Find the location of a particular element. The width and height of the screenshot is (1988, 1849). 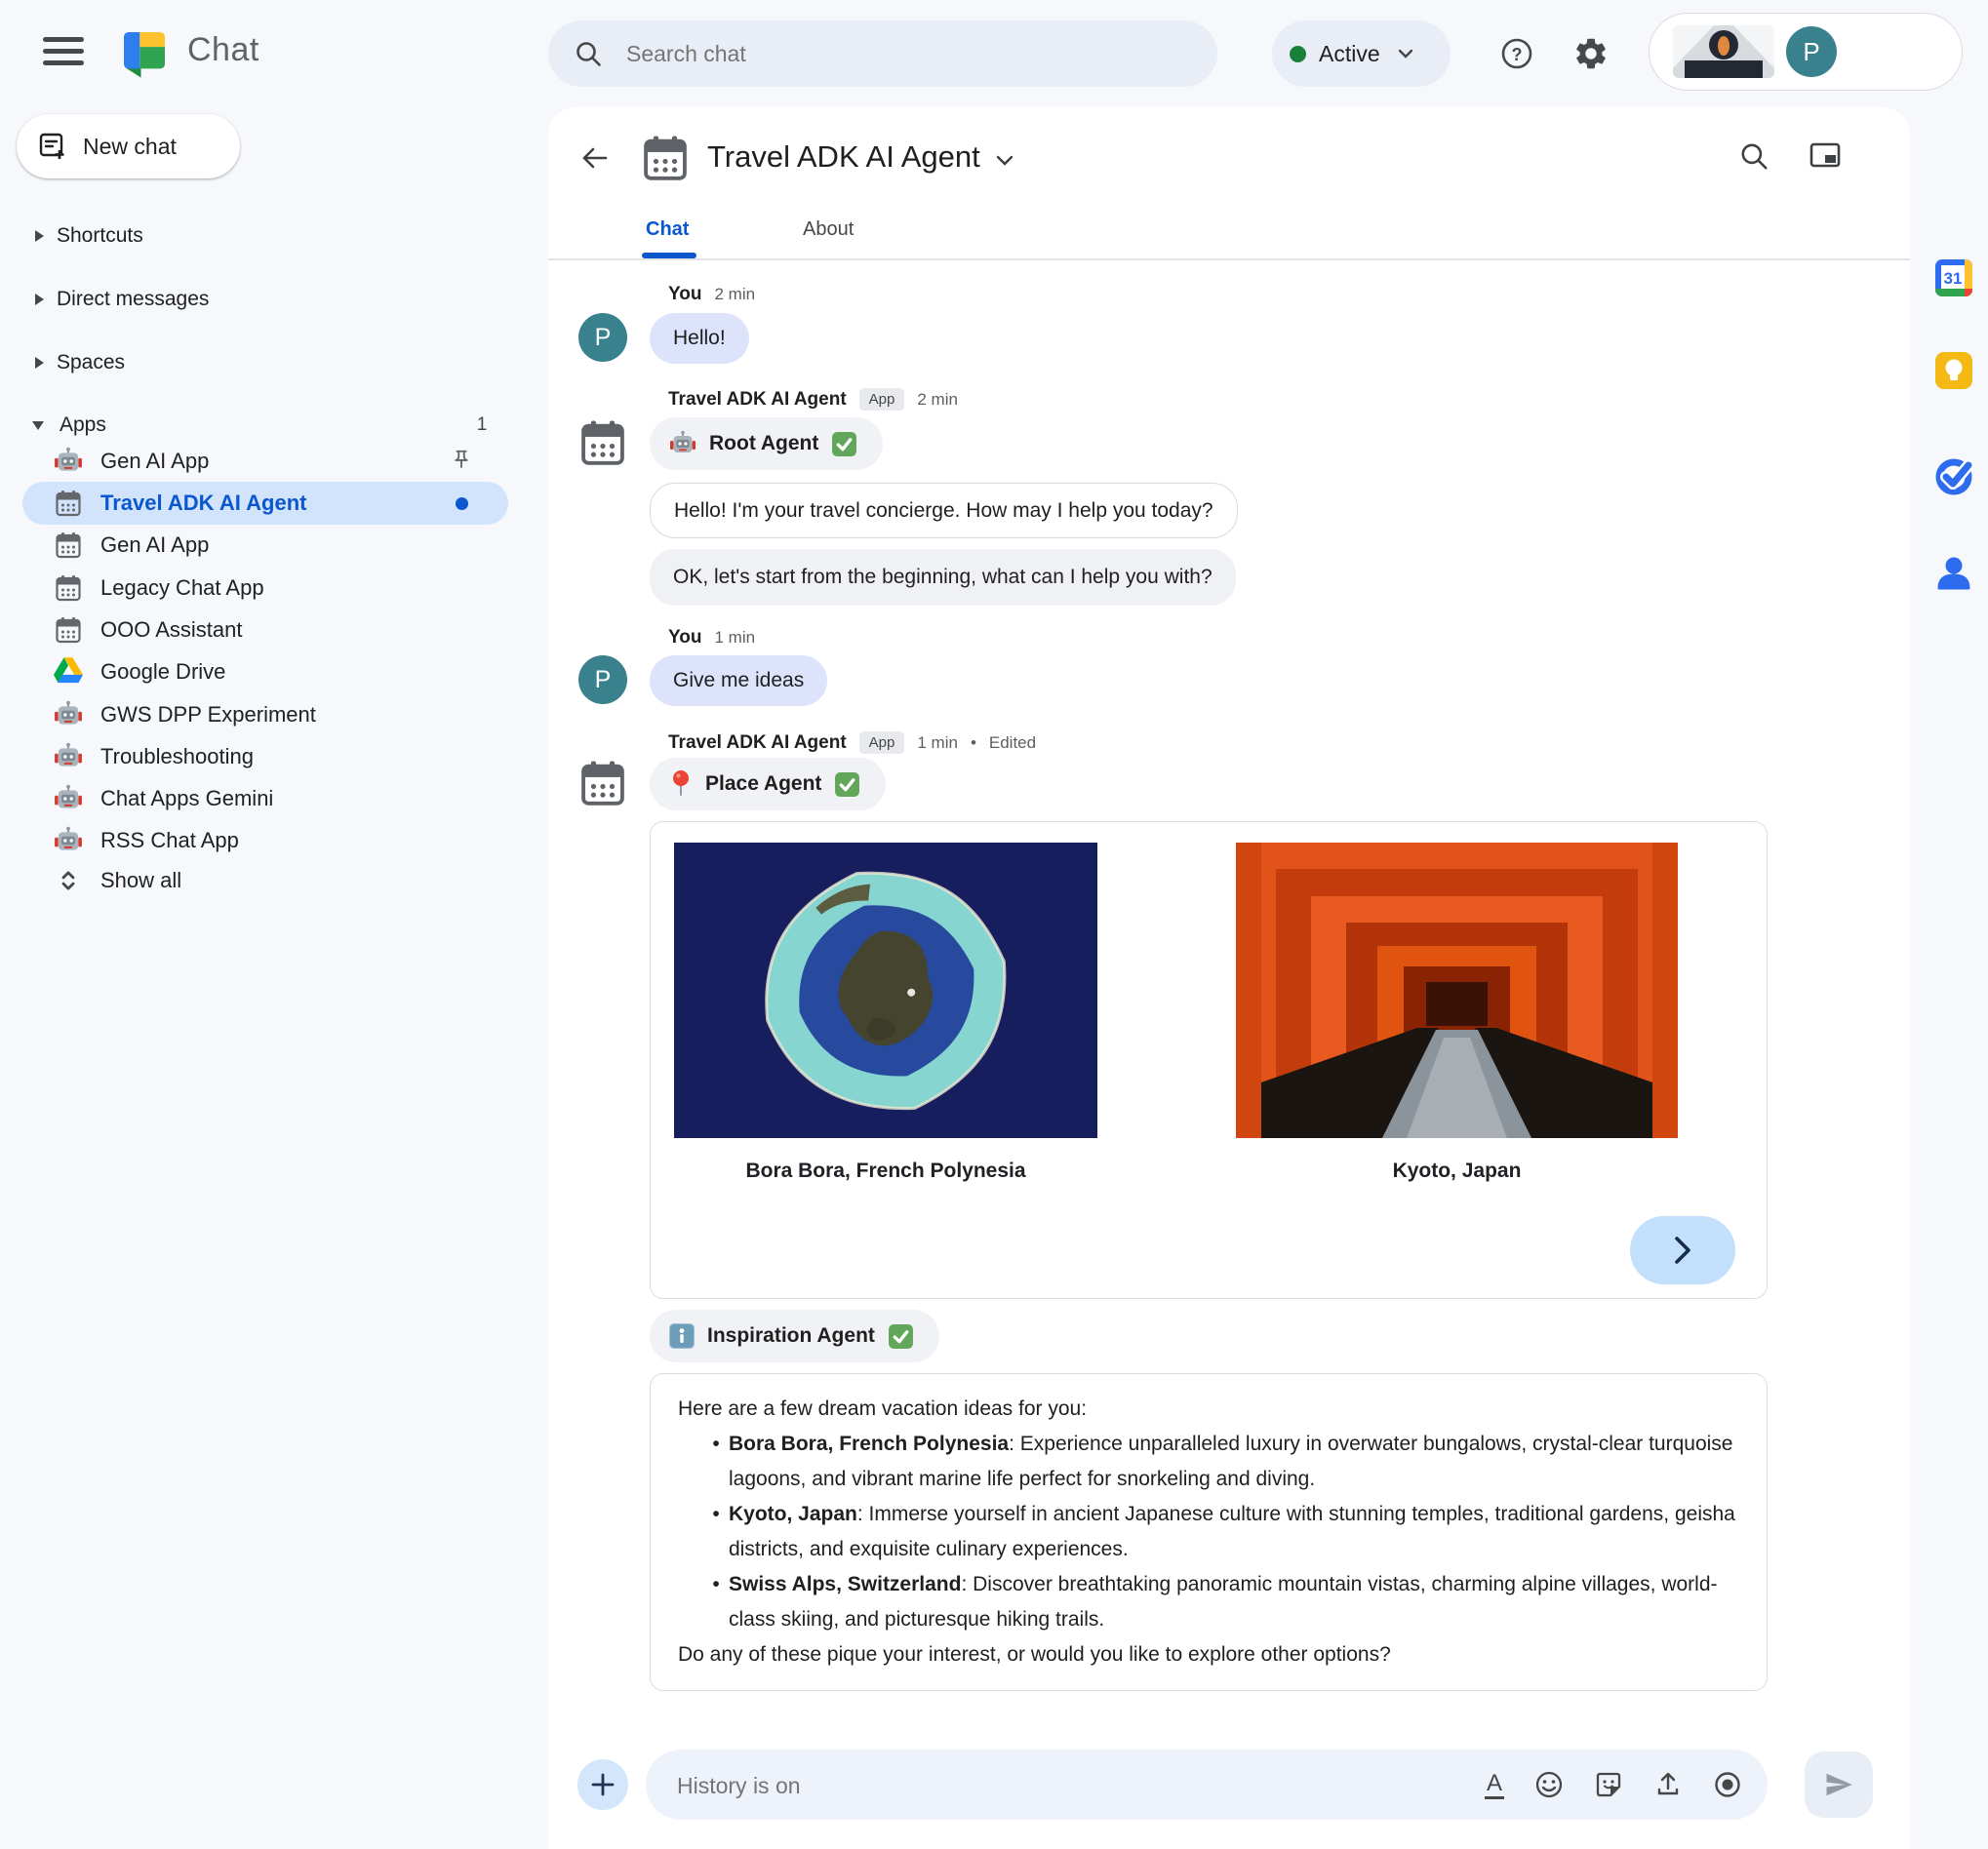

new-chat-button: New chat is located at coordinates (128, 146).